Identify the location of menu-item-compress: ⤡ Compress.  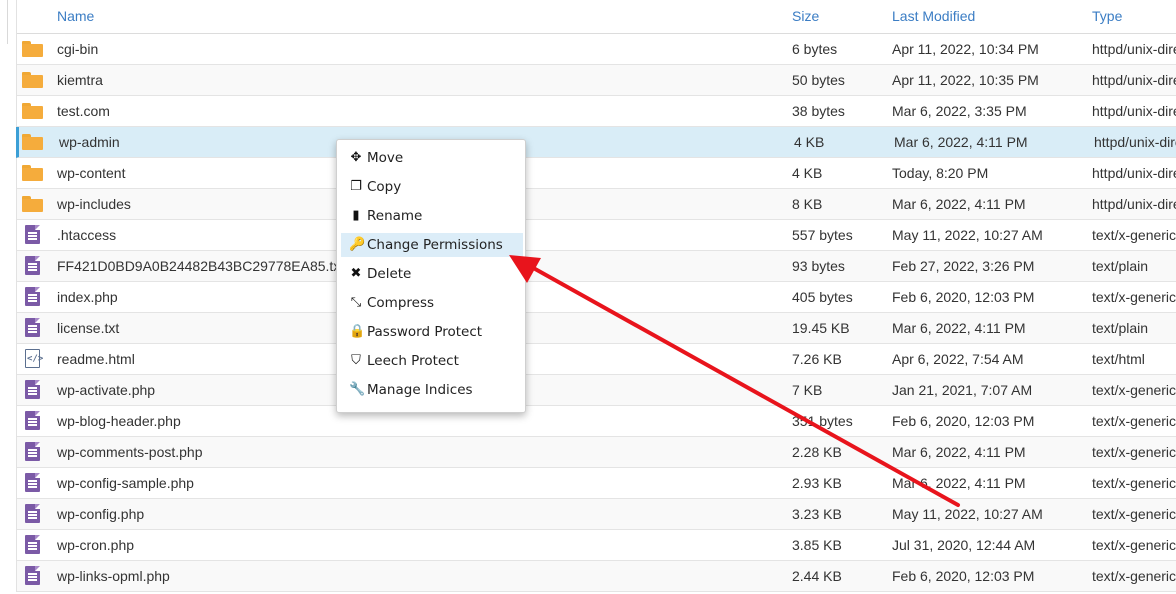
(432, 303).